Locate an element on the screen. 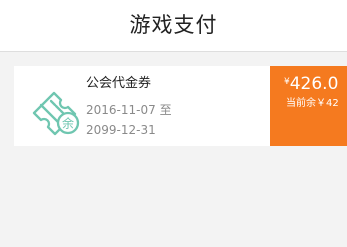 This screenshot has width=347, height=247. balance-badge-text: 余 is located at coordinates (68, 123).